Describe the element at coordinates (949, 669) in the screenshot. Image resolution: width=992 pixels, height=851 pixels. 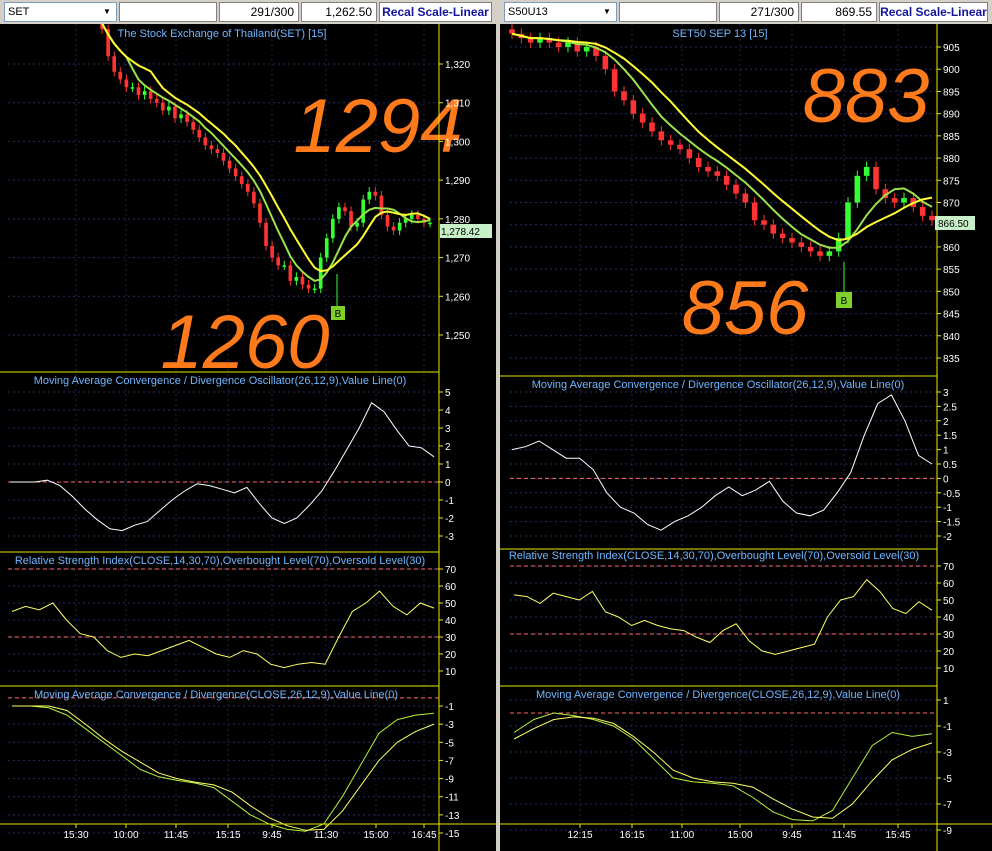
I see `right-y-tick-label: 10` at that location.